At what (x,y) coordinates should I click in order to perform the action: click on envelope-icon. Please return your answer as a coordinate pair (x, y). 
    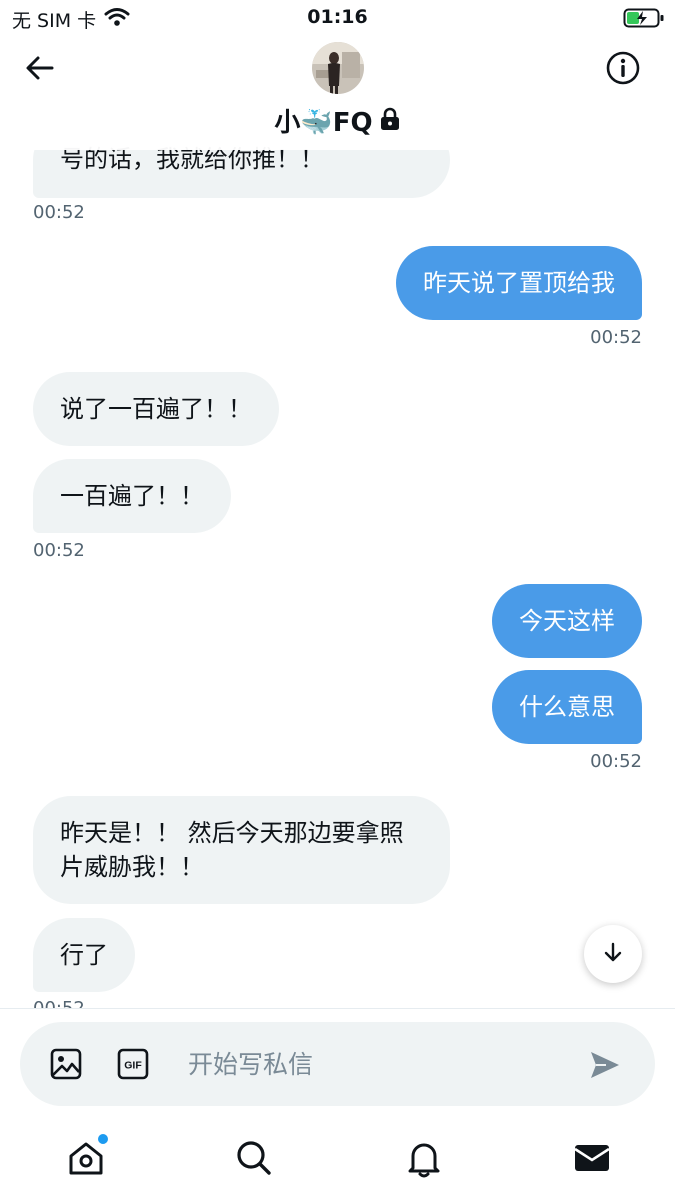
    Looking at the image, I should click on (592, 1163).